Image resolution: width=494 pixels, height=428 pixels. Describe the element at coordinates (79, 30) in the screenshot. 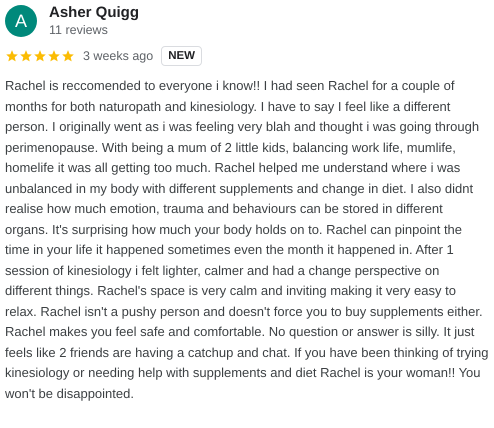

I see `review-count: 11 reviews` at that location.